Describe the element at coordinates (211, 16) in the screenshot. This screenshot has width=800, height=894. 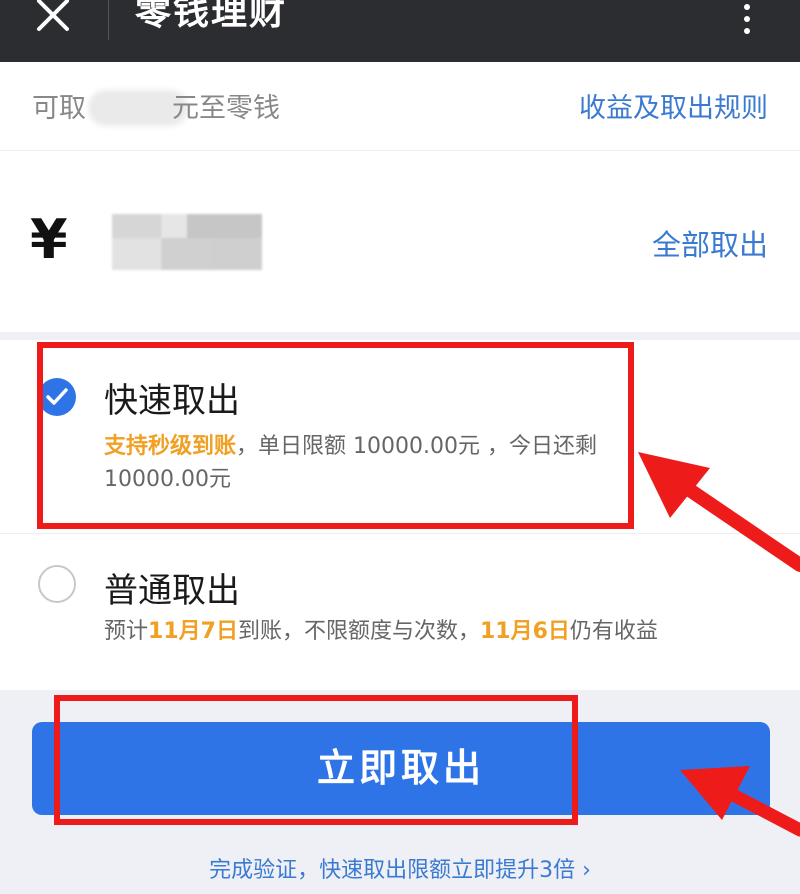
I see `page-title: 零钱理财` at that location.